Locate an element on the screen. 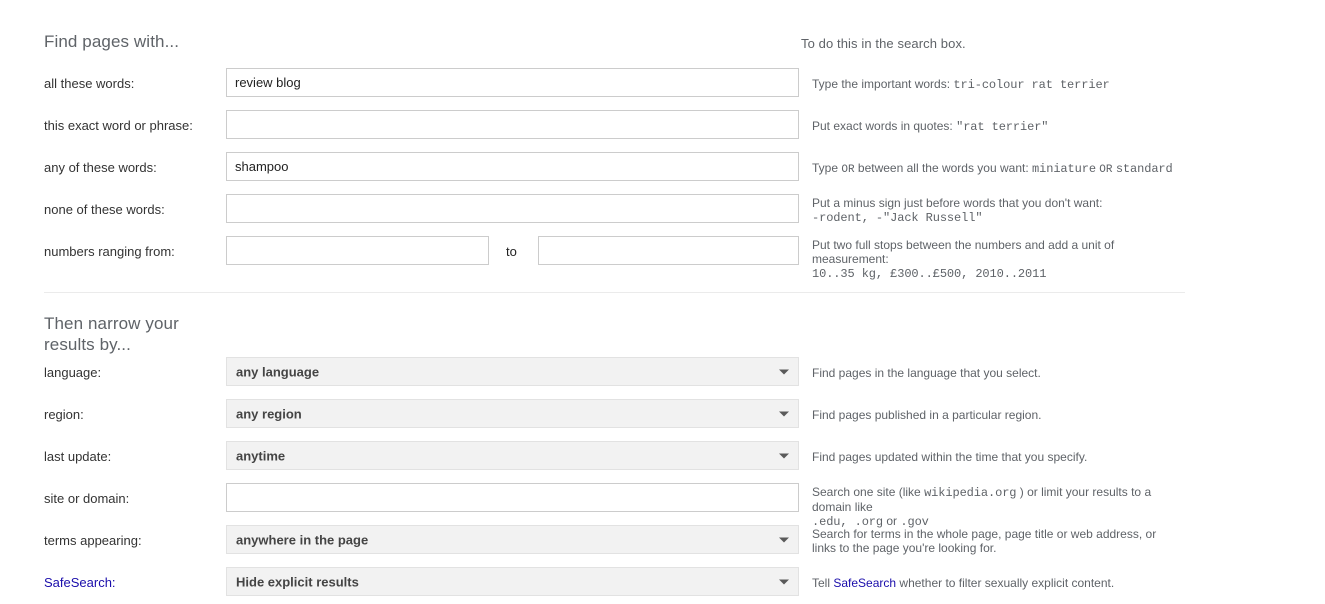 Image resolution: width=1325 pixels, height=604 pixels. select-terms-appearing: anywhere in the page is located at coordinates (512, 539).